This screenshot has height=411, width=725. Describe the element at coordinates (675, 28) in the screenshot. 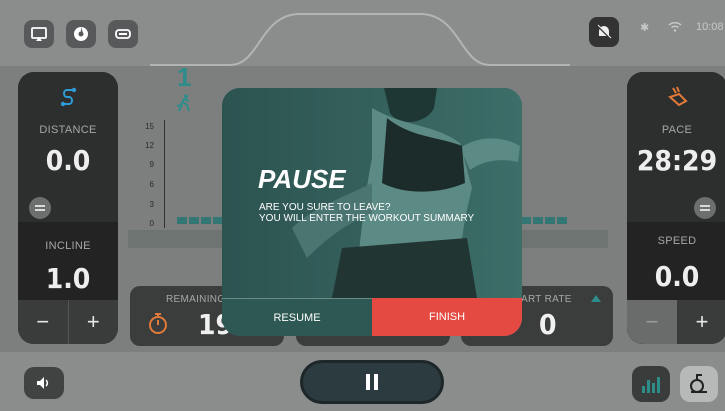

I see `wifi-icon` at that location.